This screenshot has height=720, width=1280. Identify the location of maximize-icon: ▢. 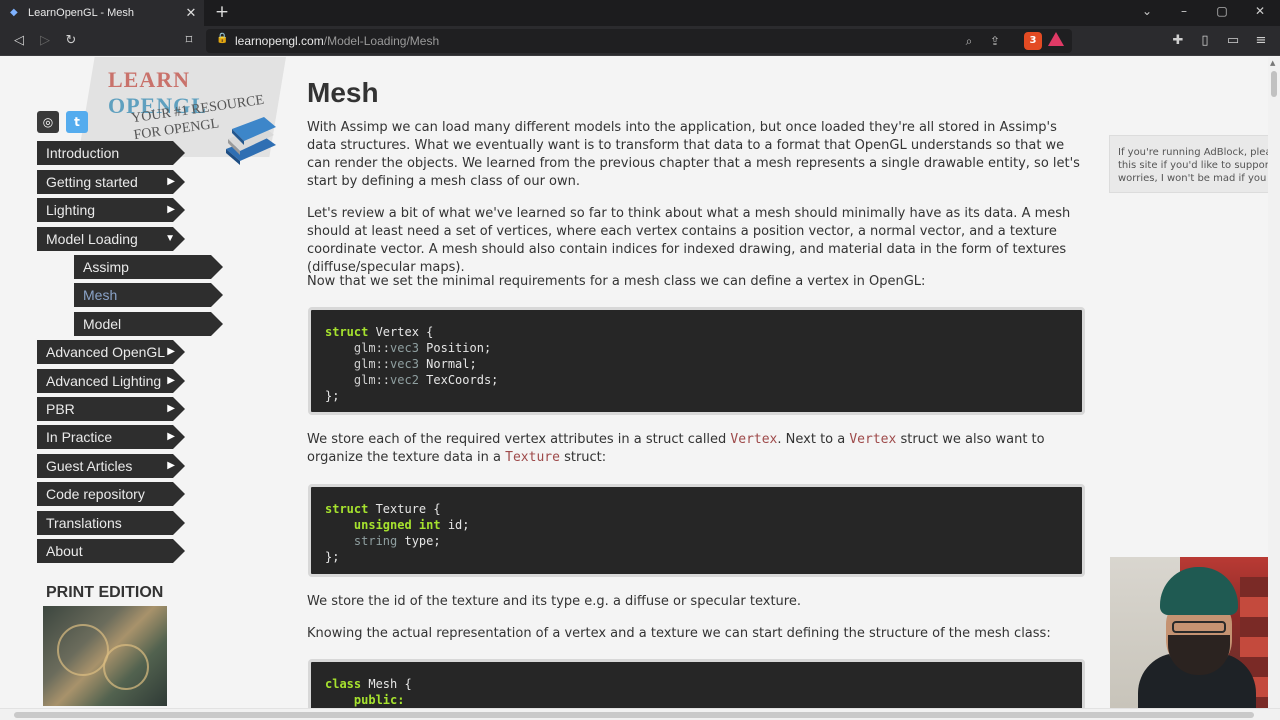
(1222, 11).